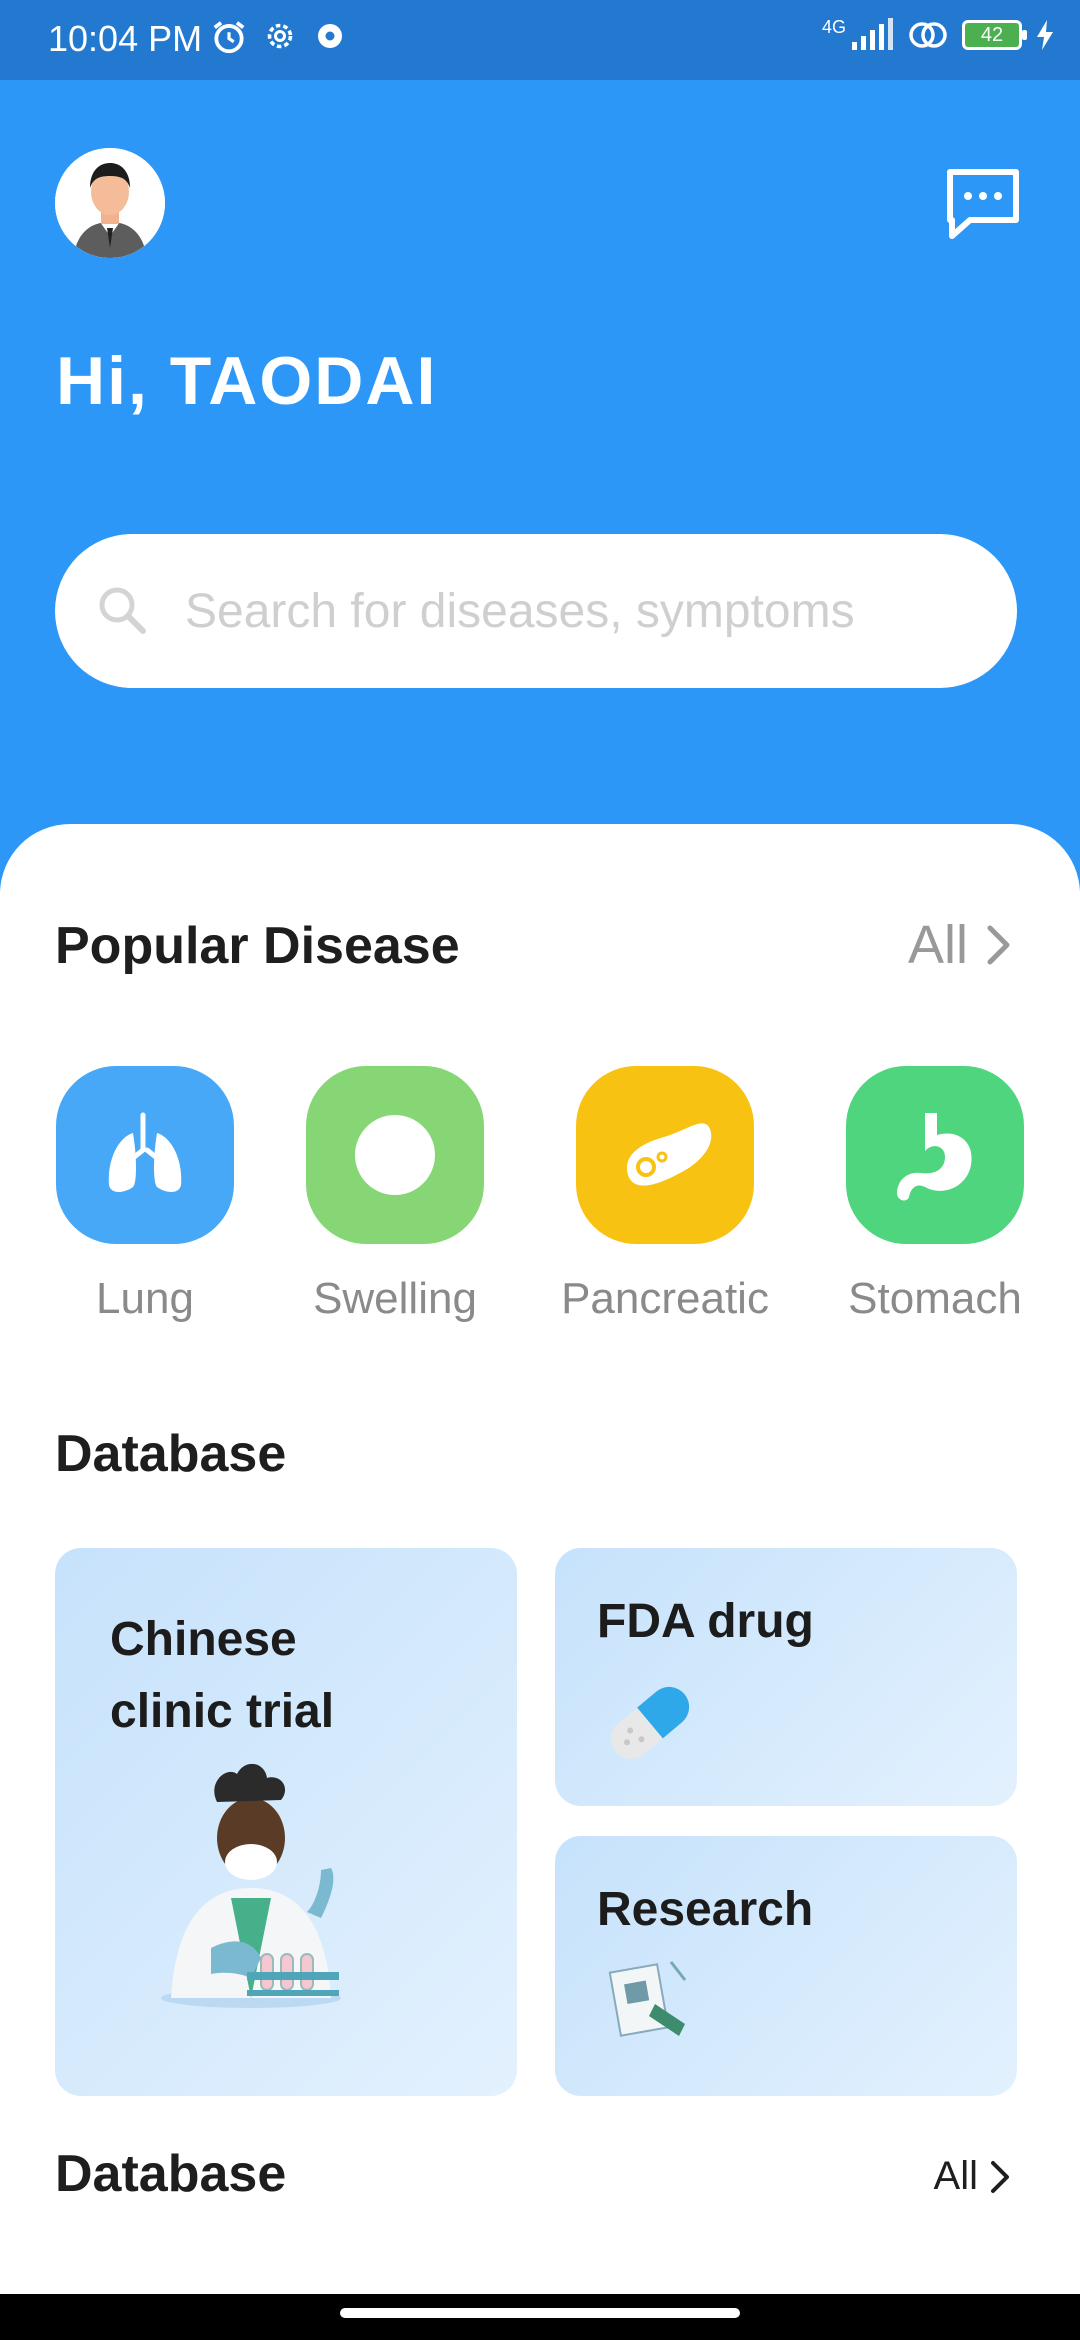  Describe the element at coordinates (786, 1677) in the screenshot. I see `card-fda-drug: FDA drug` at that location.